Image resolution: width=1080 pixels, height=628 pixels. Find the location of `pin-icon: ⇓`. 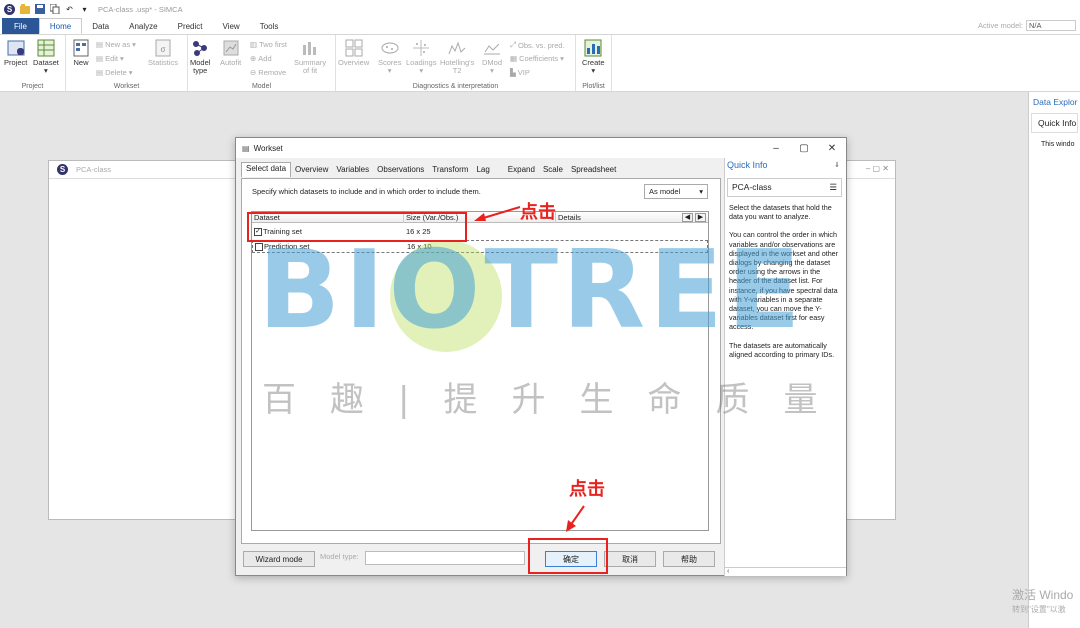

pin-icon: ⇓ is located at coordinates (837, 165).